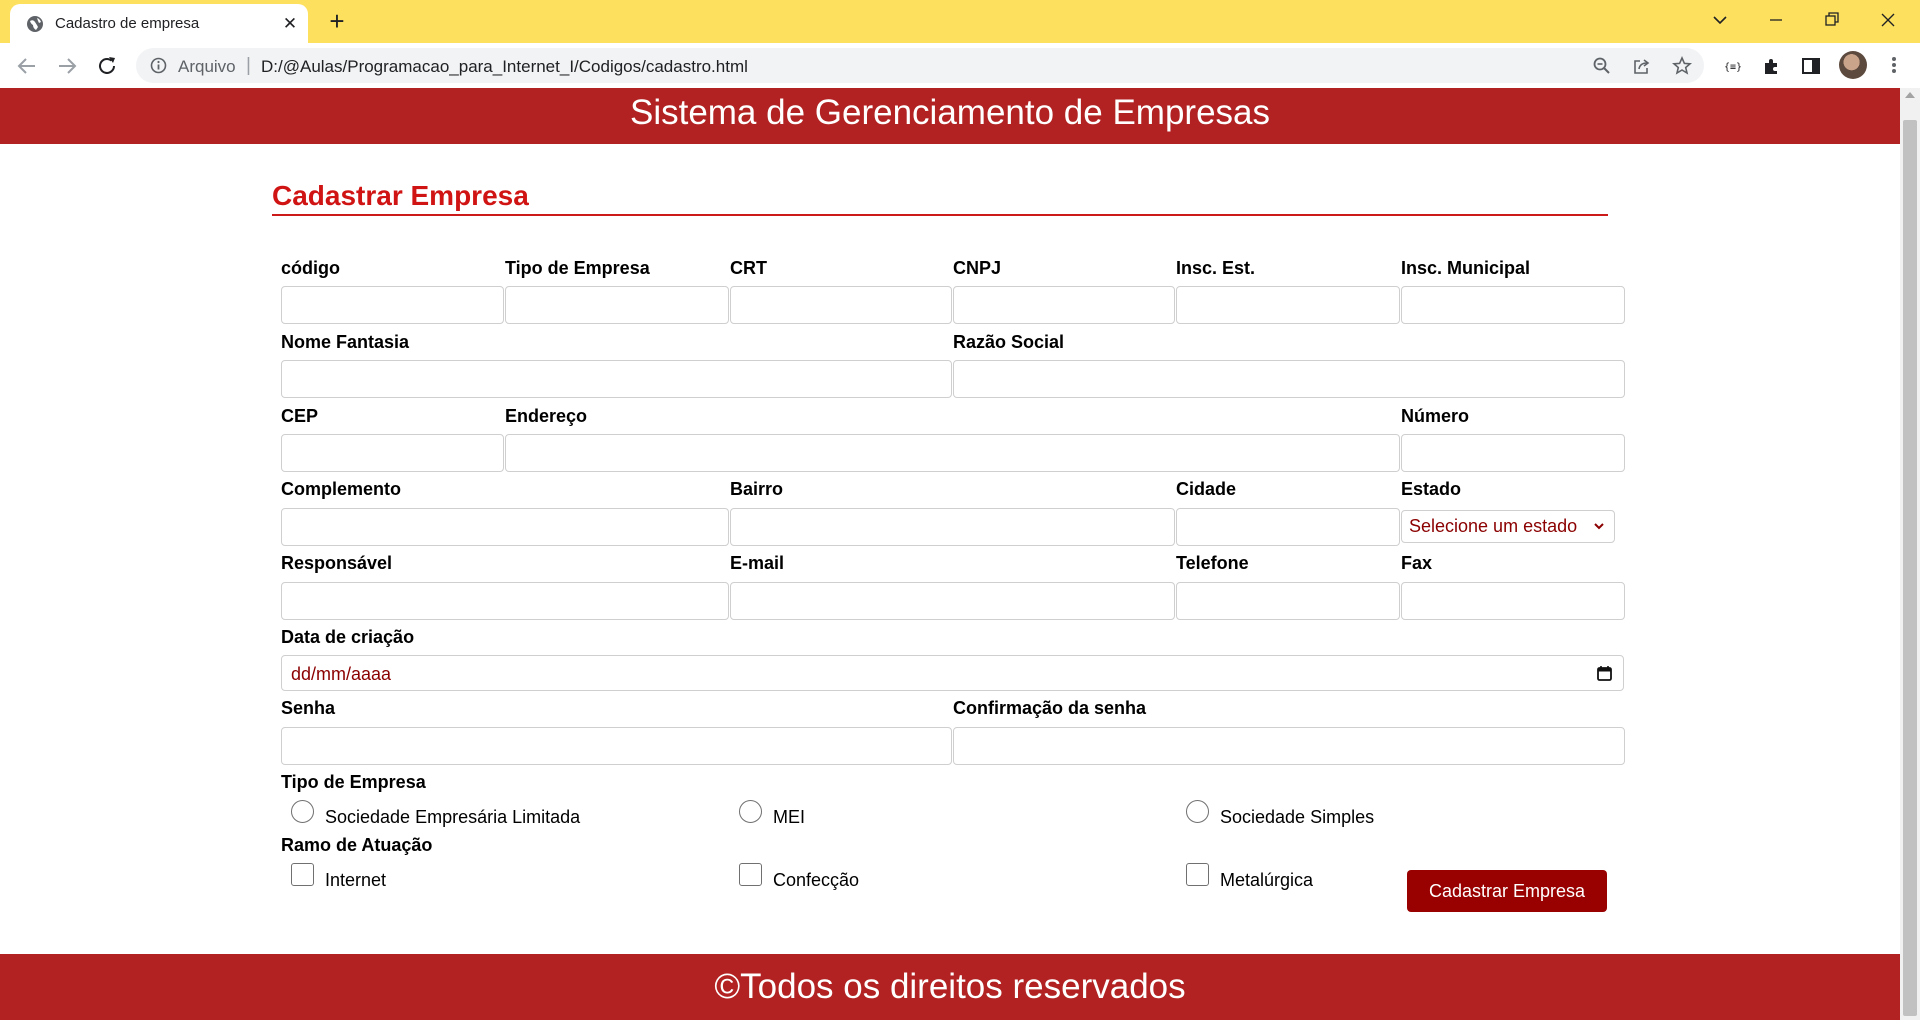 The width and height of the screenshot is (1920, 1020). I want to click on label-data-criacao: Data de criação, so click(348, 637).